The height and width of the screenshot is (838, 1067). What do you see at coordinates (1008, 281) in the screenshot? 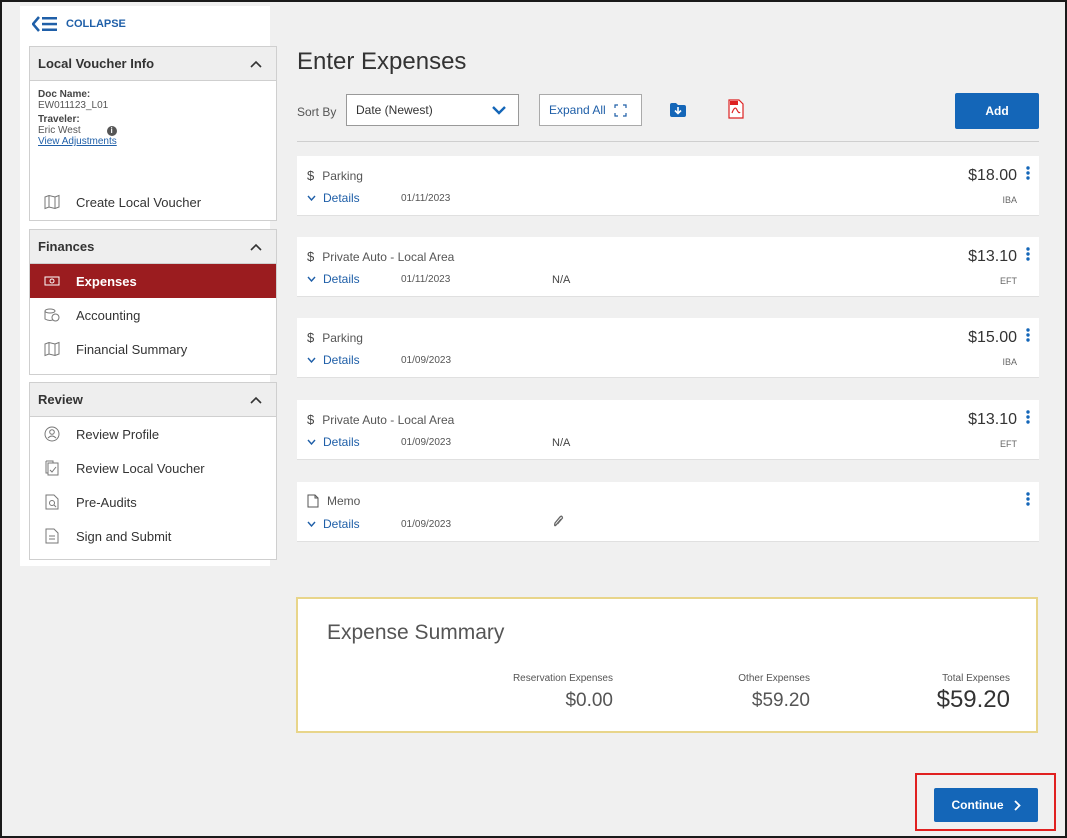
I see `payment-method: EFT` at bounding box center [1008, 281].